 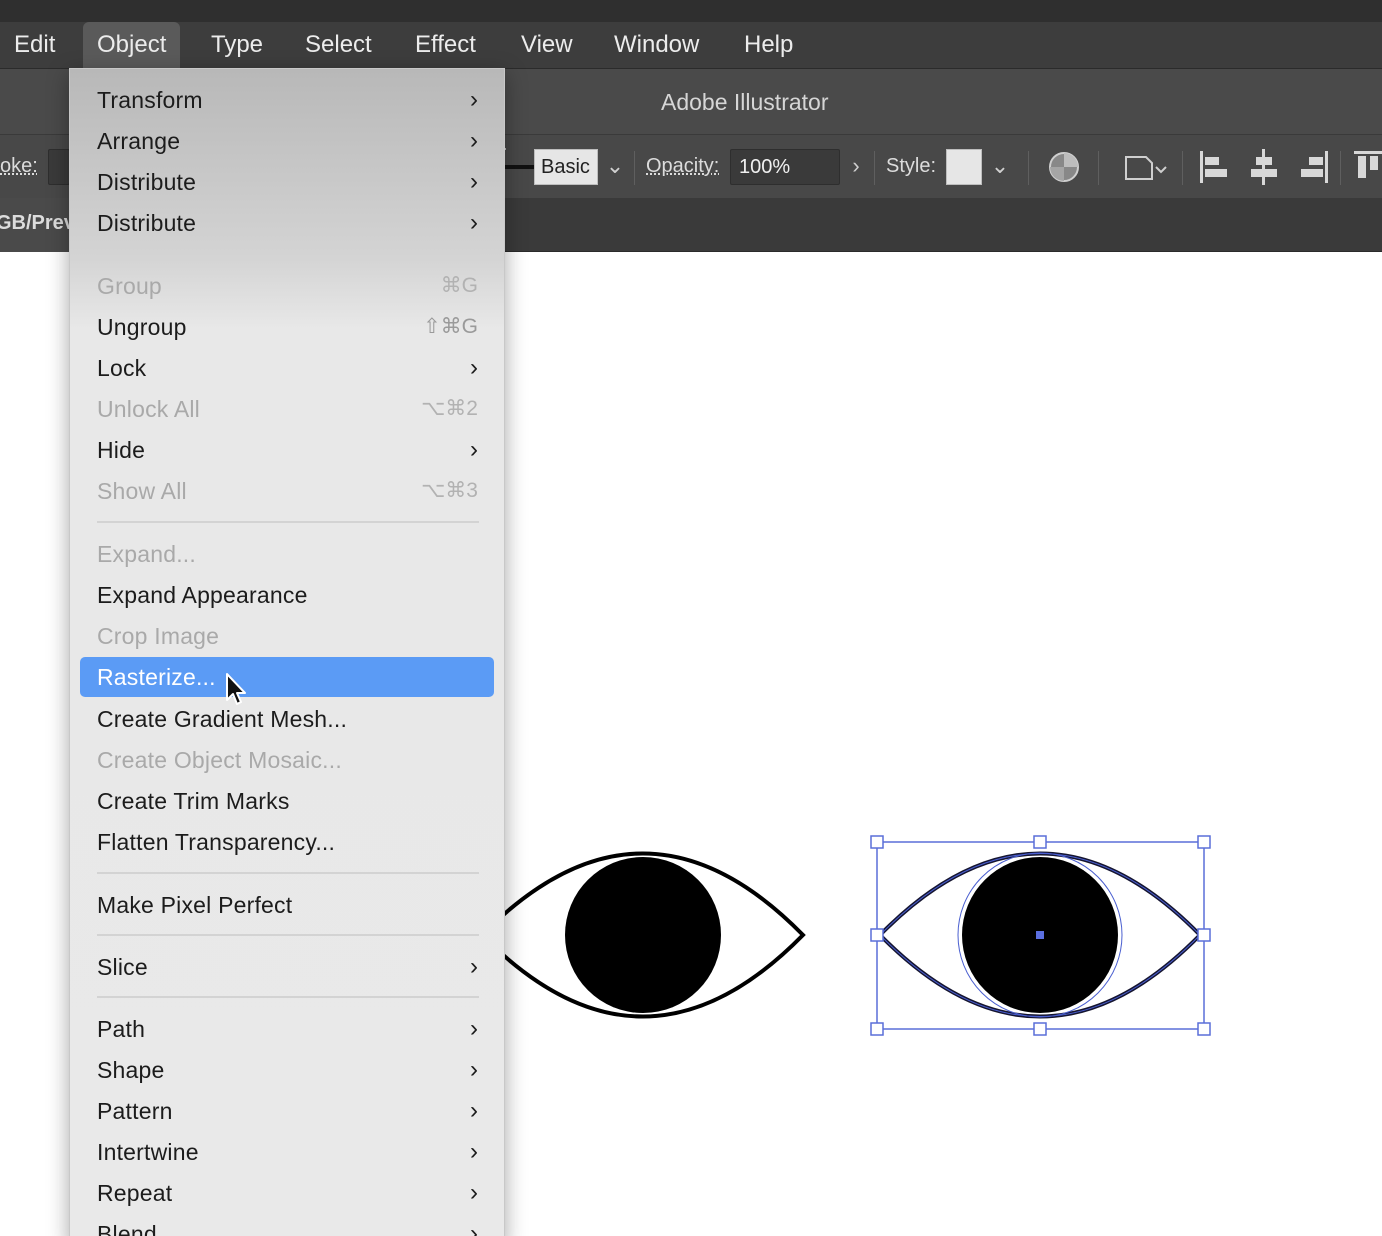 What do you see at coordinates (34, 45) in the screenshot?
I see `menu-edit: Edit` at bounding box center [34, 45].